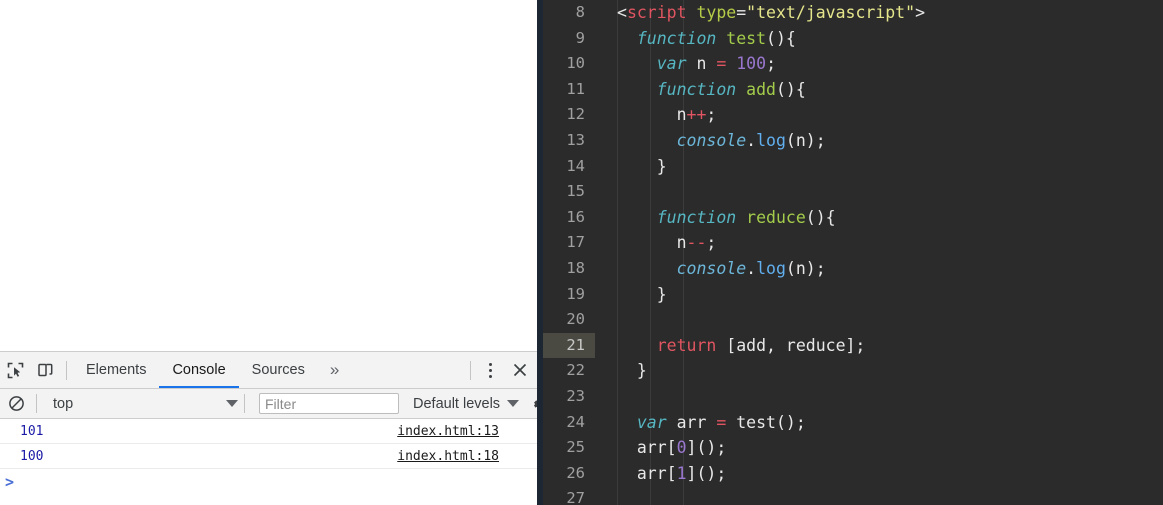 The image size is (1163, 505). What do you see at coordinates (470, 370) in the screenshot?
I see `tabbar-right-divider` at bounding box center [470, 370].